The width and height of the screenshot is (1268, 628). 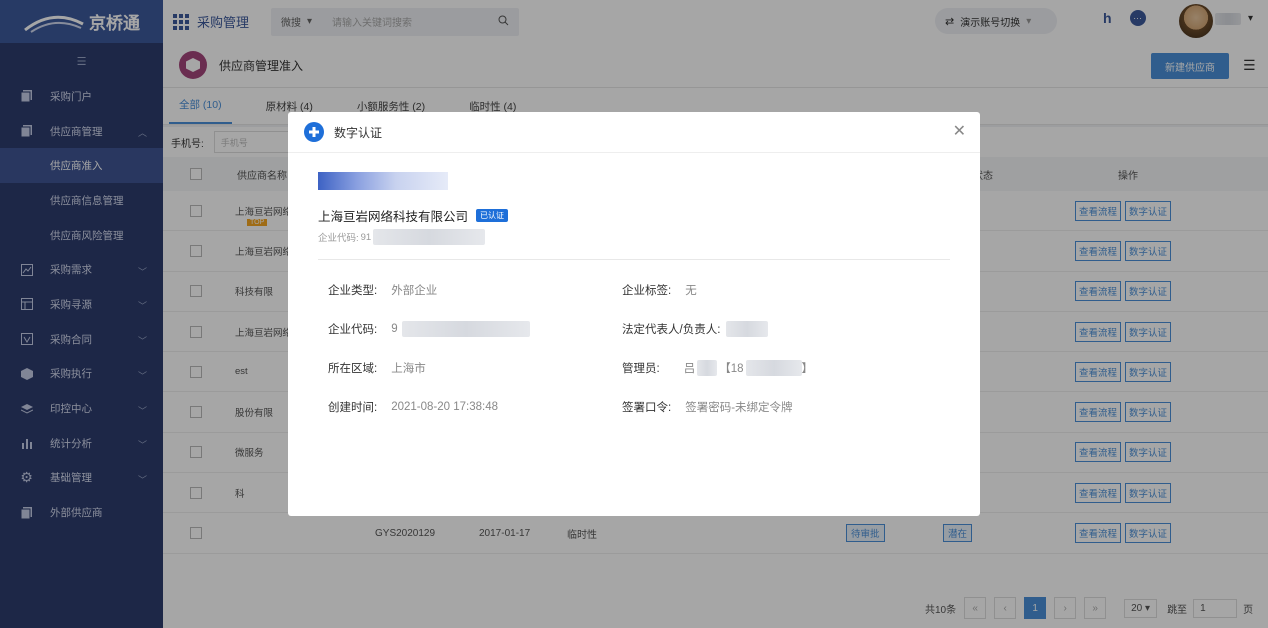 What do you see at coordinates (492, 215) in the screenshot?
I see `verified-badge: 已认证` at bounding box center [492, 215].